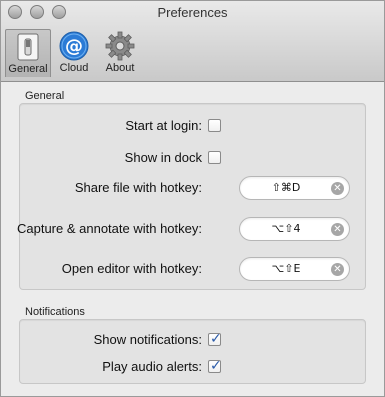 The height and width of the screenshot is (397, 385). What do you see at coordinates (337, 269) in the screenshot?
I see `clear-editor-hotkey-button: ✕` at bounding box center [337, 269].